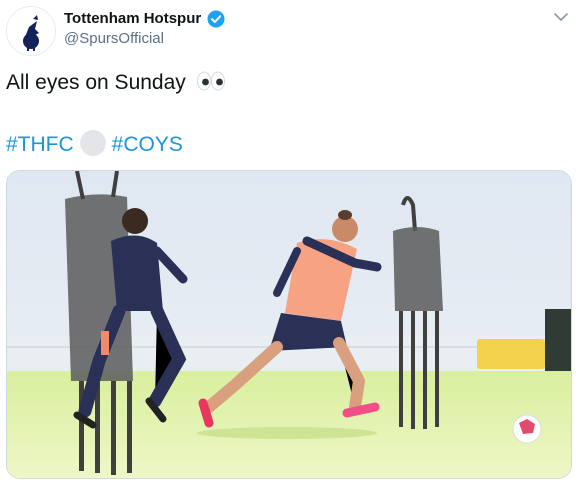 Image resolution: width=579 pixels, height=487 pixels. Describe the element at coordinates (216, 19) in the screenshot. I see `verified-badge-icon` at that location.